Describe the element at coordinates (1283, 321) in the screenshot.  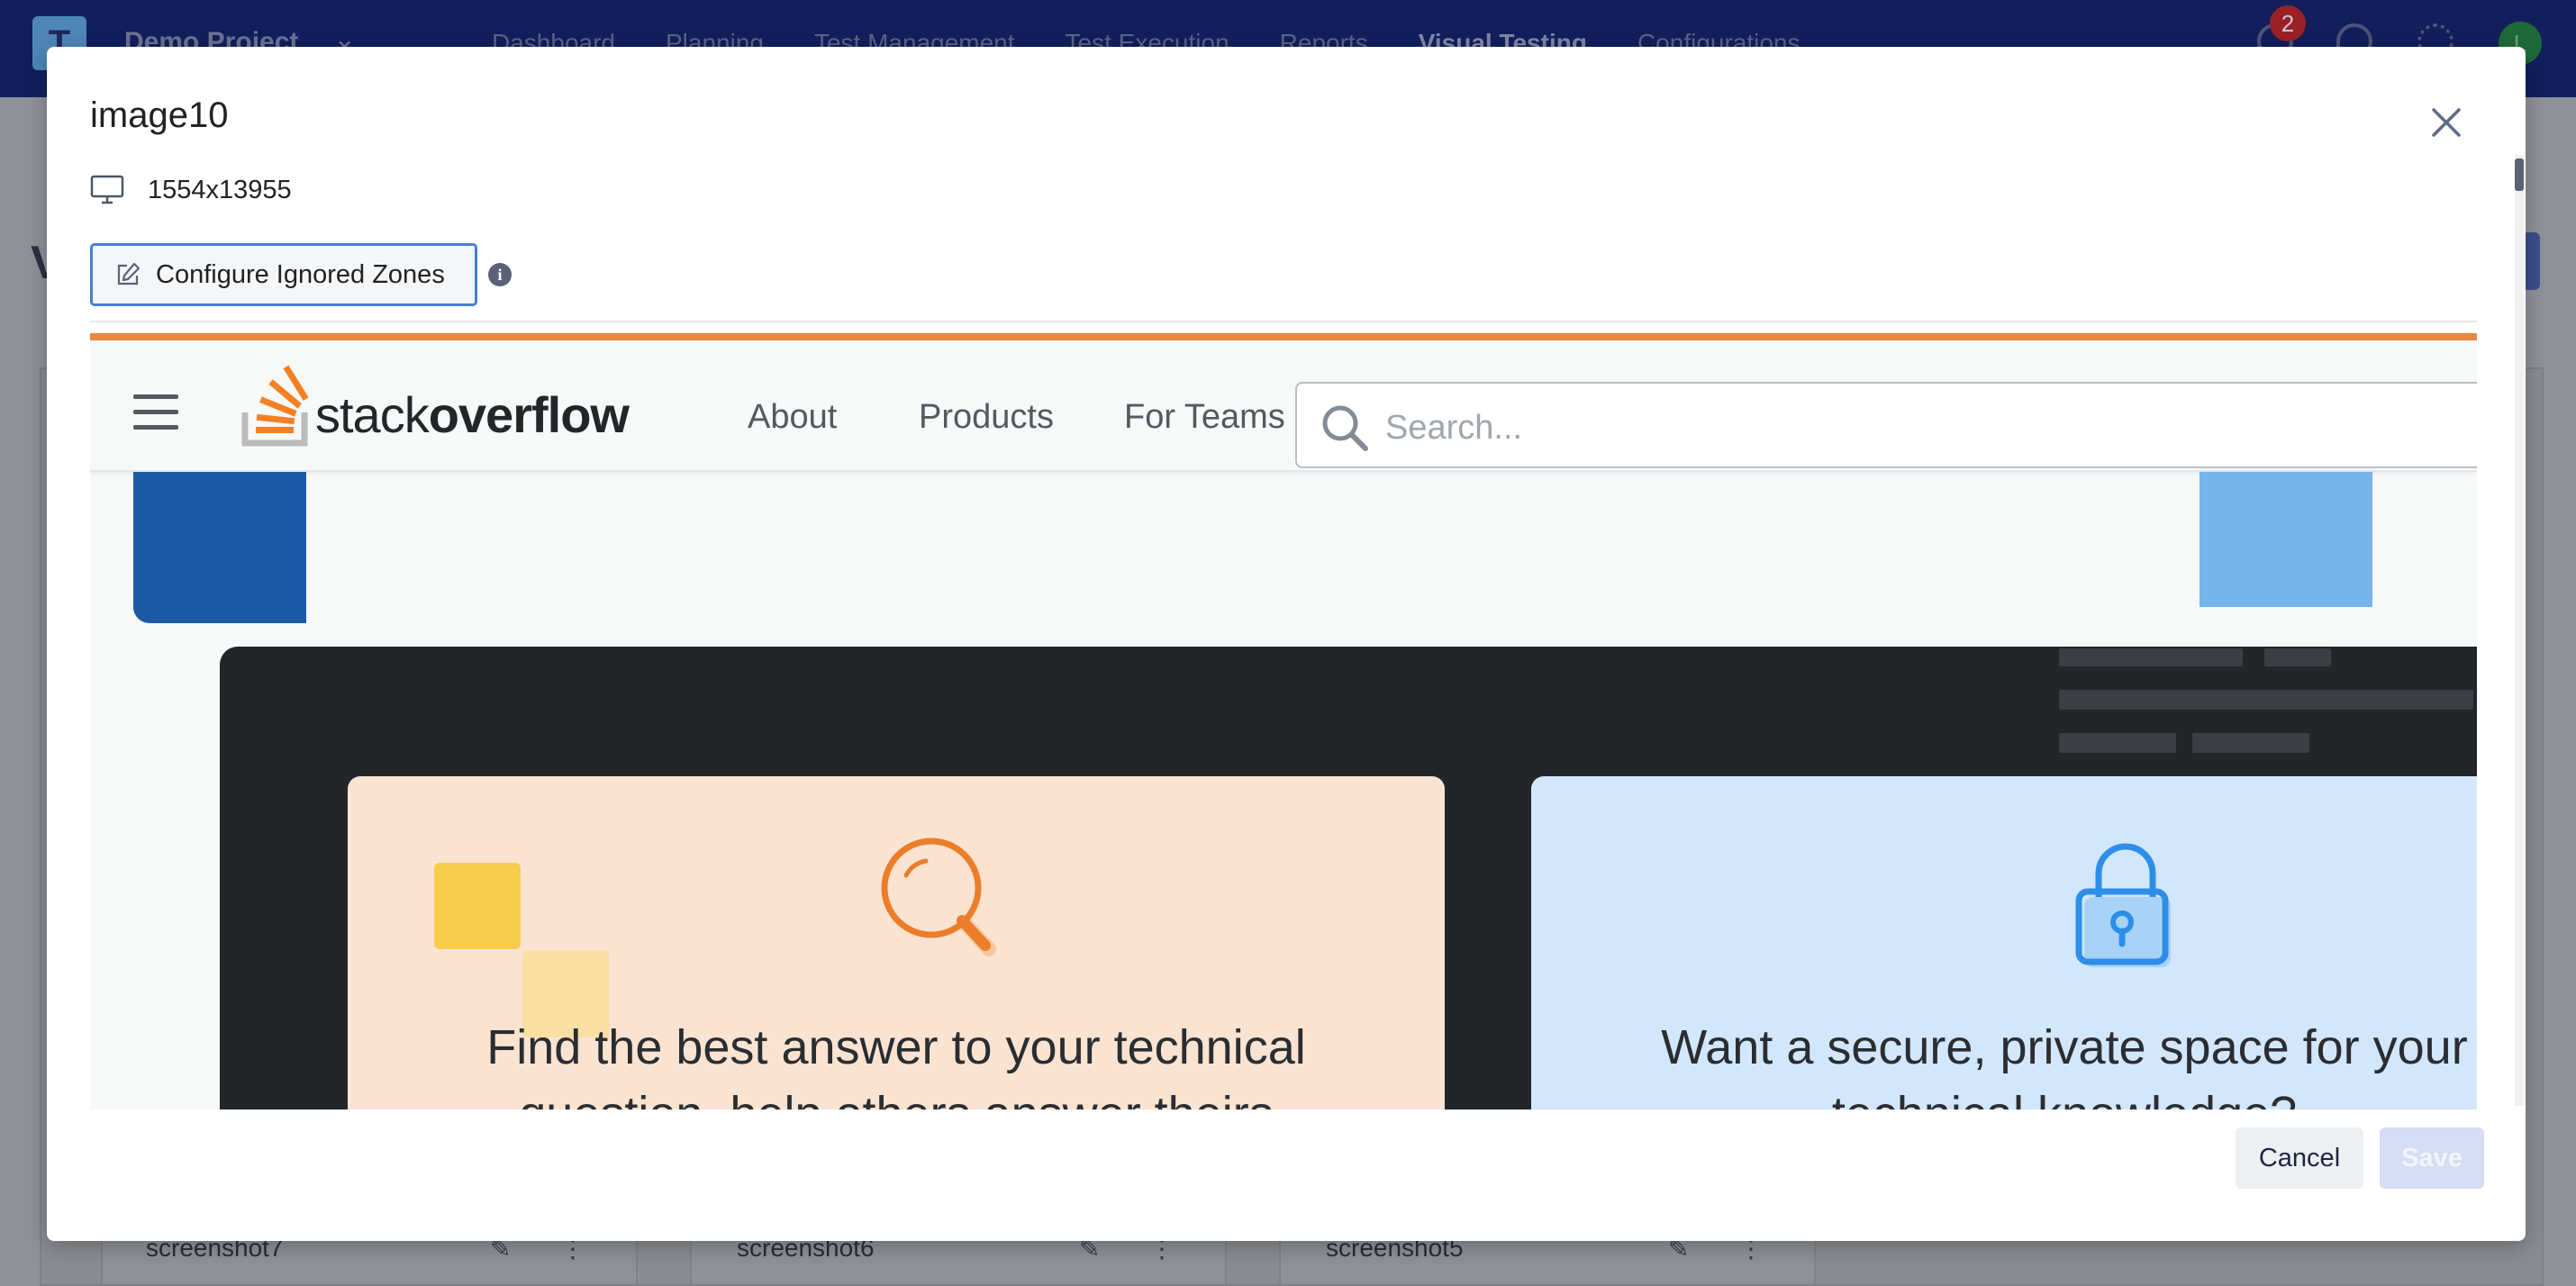
I see `divider` at that location.